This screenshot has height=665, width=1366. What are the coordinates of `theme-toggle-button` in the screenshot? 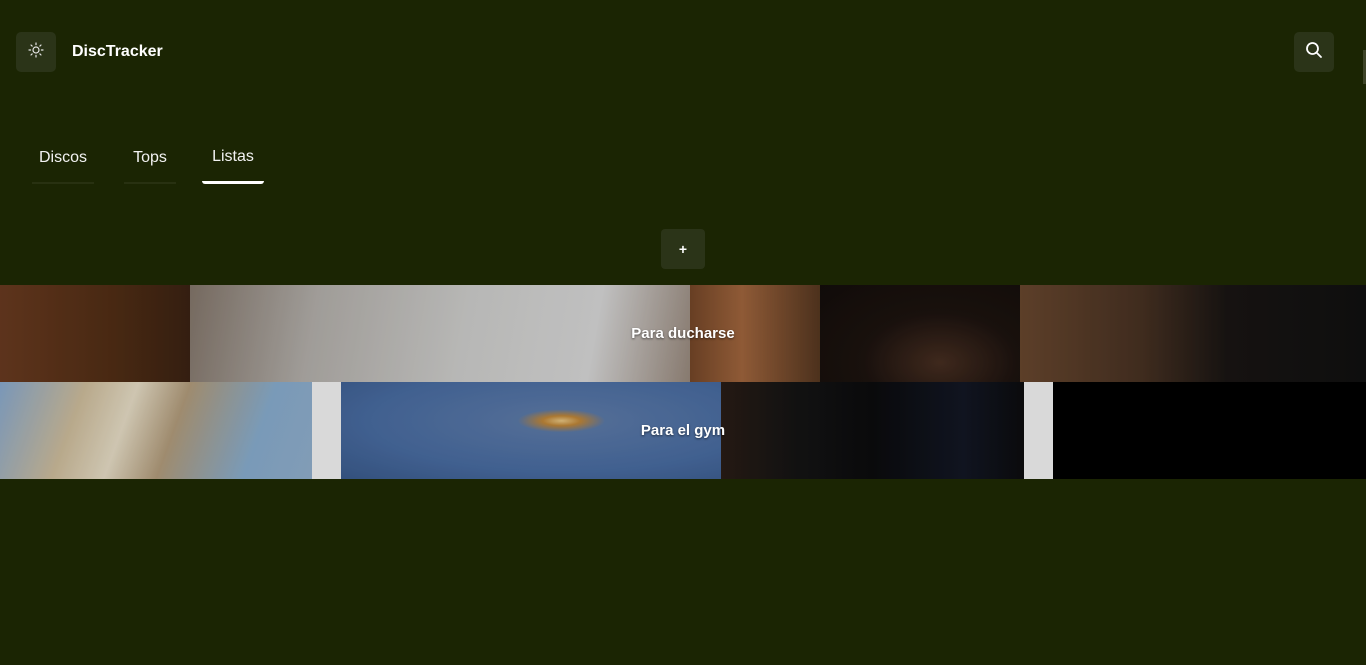 It's located at (36, 52).